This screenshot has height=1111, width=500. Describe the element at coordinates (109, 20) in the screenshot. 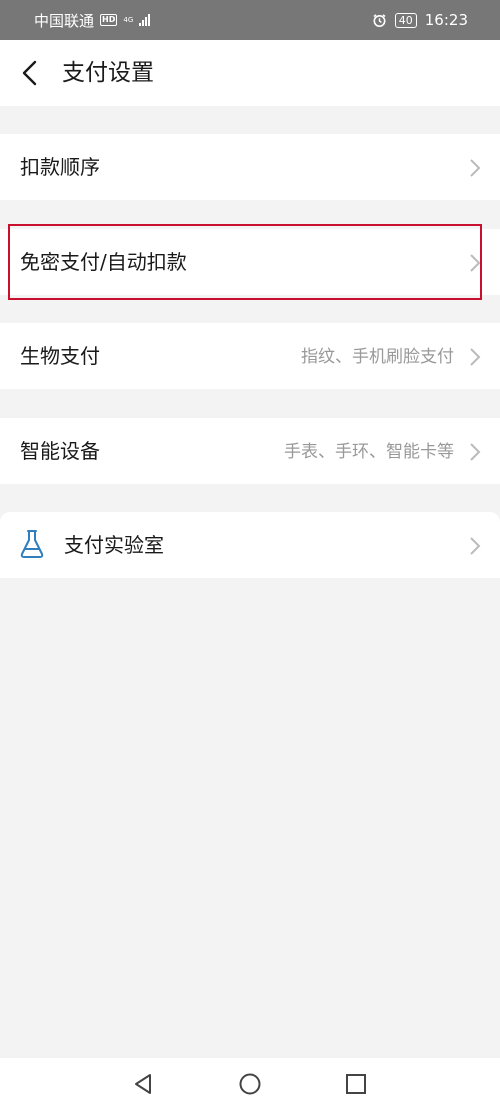

I see `hd-badge: HD` at that location.